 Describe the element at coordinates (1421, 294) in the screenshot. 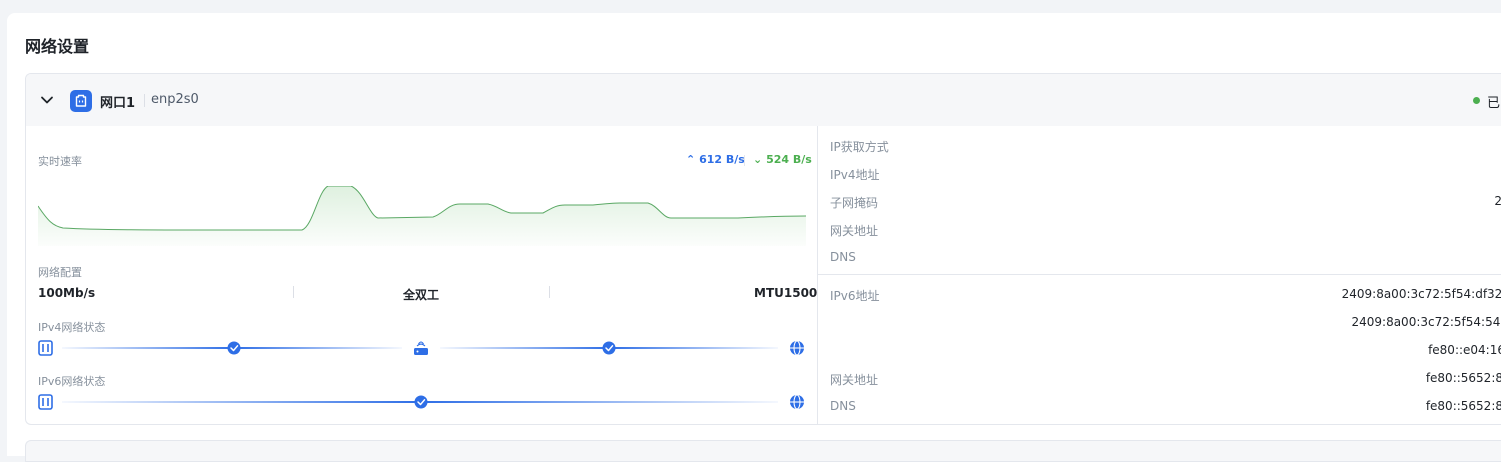

I see `ipv6-address: 2409:8a00:3c72:5f54:df32:5` at that location.